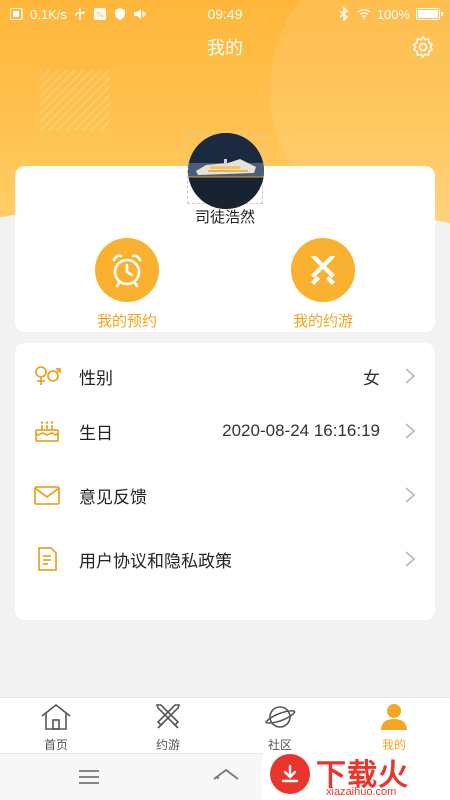  I want to click on person-icon, so click(394, 717).